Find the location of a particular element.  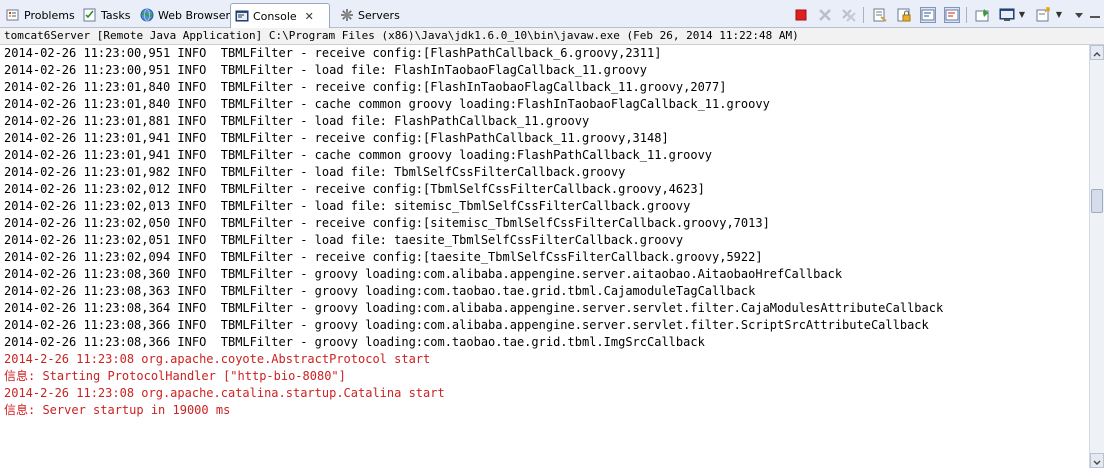

display-selected-console-icon is located at coordinates (1007, 14).